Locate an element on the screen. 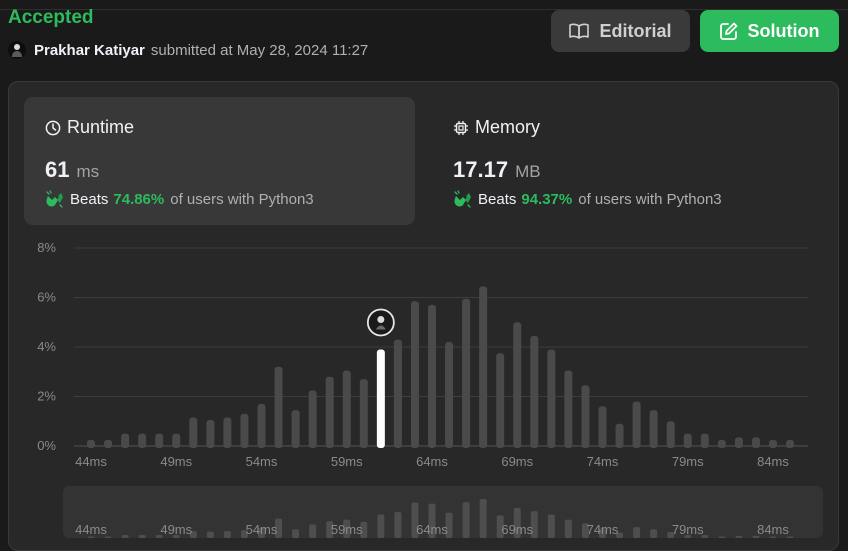 This screenshot has height=551, width=848. navigator-tick-label: 79ms is located at coordinates (688, 529).